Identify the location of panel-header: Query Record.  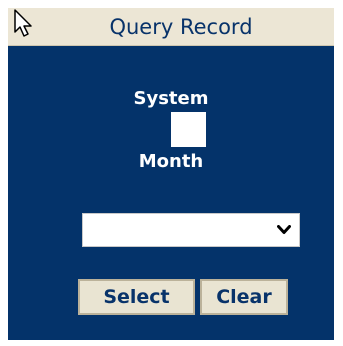
(171, 27).